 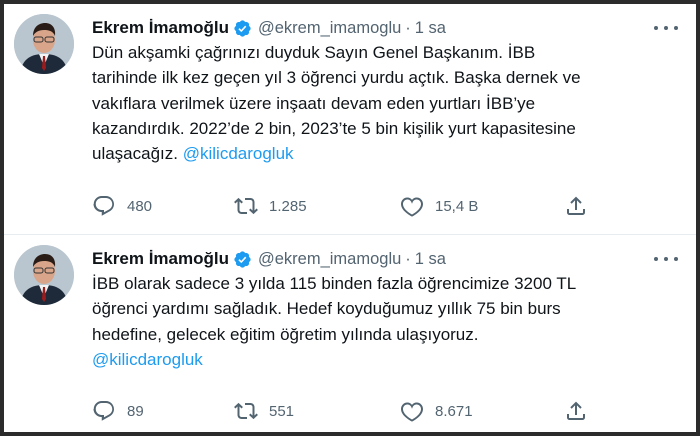 I want to click on like-count: 15,4 B, so click(x=457, y=206).